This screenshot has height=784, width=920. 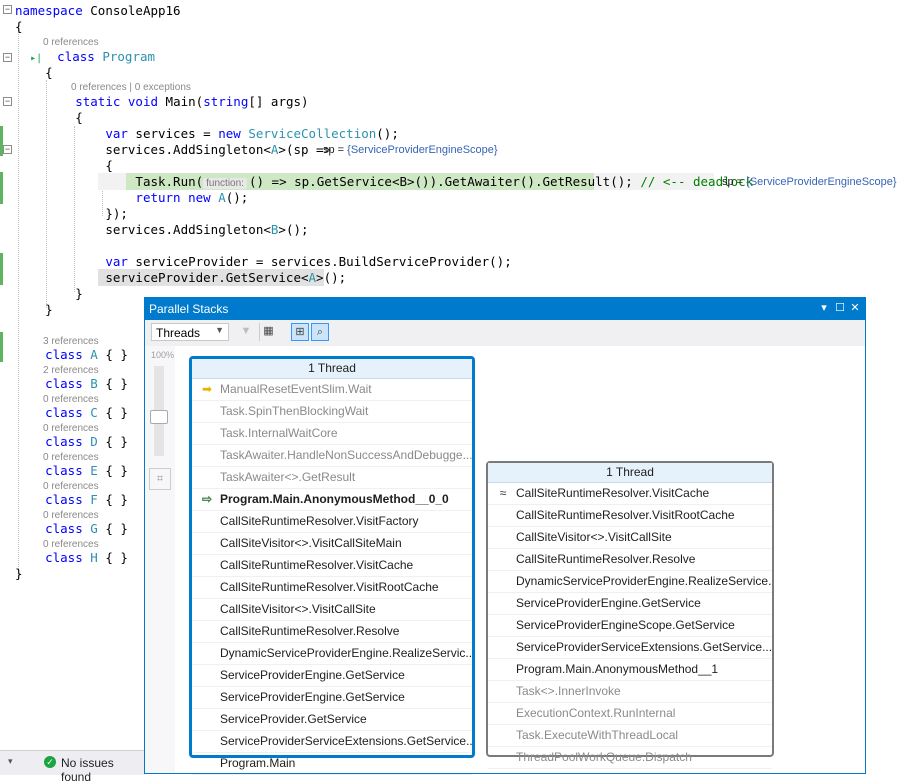 What do you see at coordinates (503, 493) in the screenshot?
I see `threads-icon: ≈` at bounding box center [503, 493].